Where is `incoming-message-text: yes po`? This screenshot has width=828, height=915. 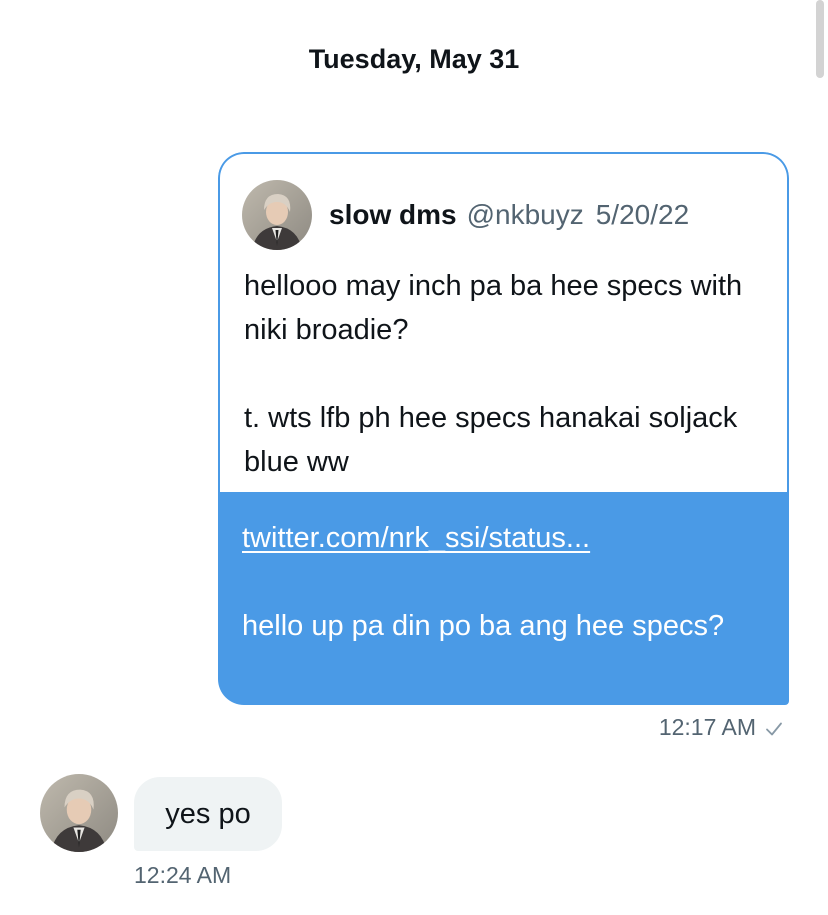 incoming-message-text: yes po is located at coordinates (208, 813).